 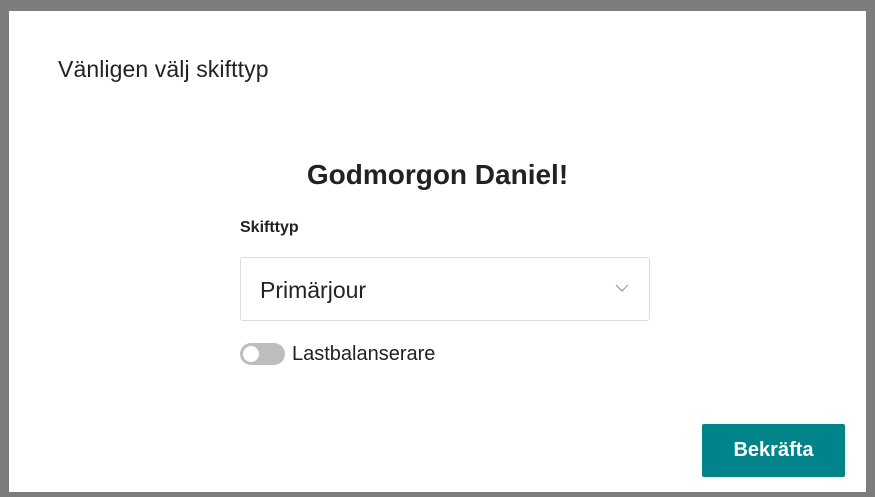 What do you see at coordinates (622, 288) in the screenshot?
I see `chevron-down-icon` at bounding box center [622, 288].